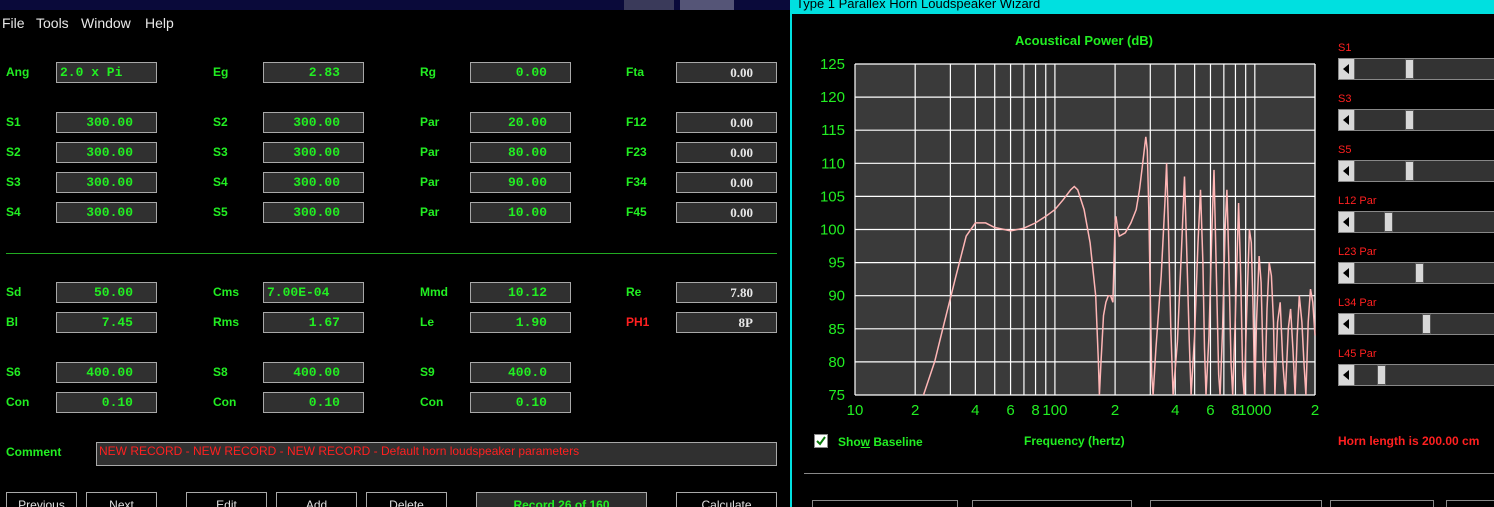 The height and width of the screenshot is (507, 1494). What do you see at coordinates (726, 292) in the screenshot?
I see `field-re: 7.80` at bounding box center [726, 292].